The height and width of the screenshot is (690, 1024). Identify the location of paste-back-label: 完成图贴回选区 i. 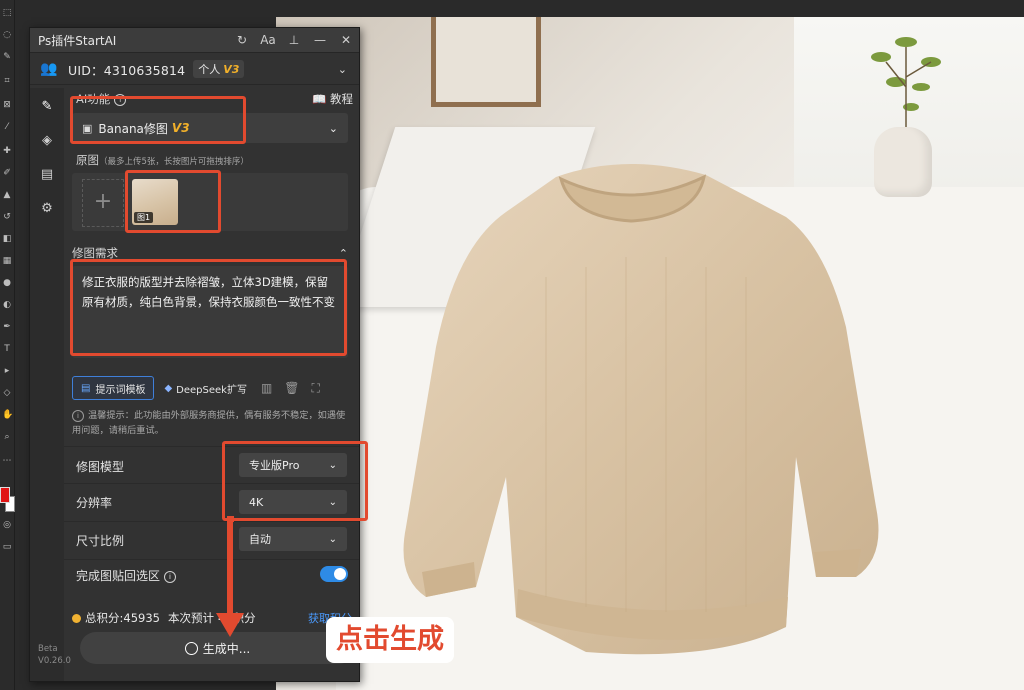
(126, 575).